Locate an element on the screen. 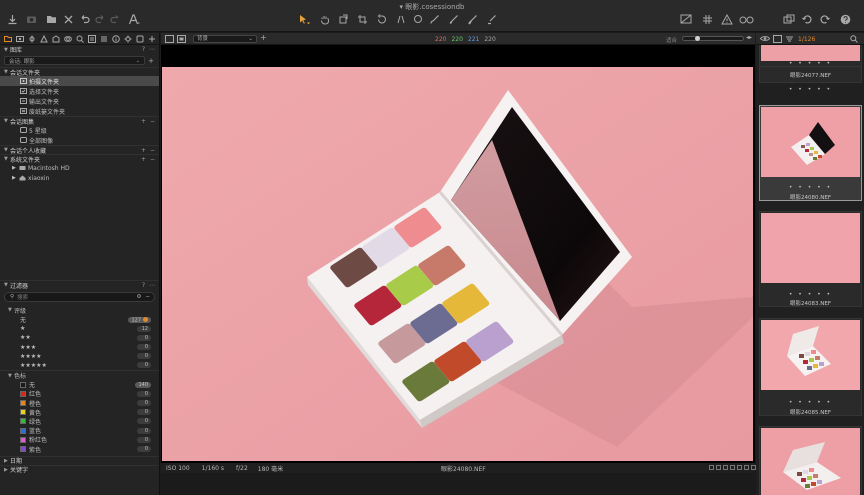  output-tab-icon is located at coordinates (128, 39).